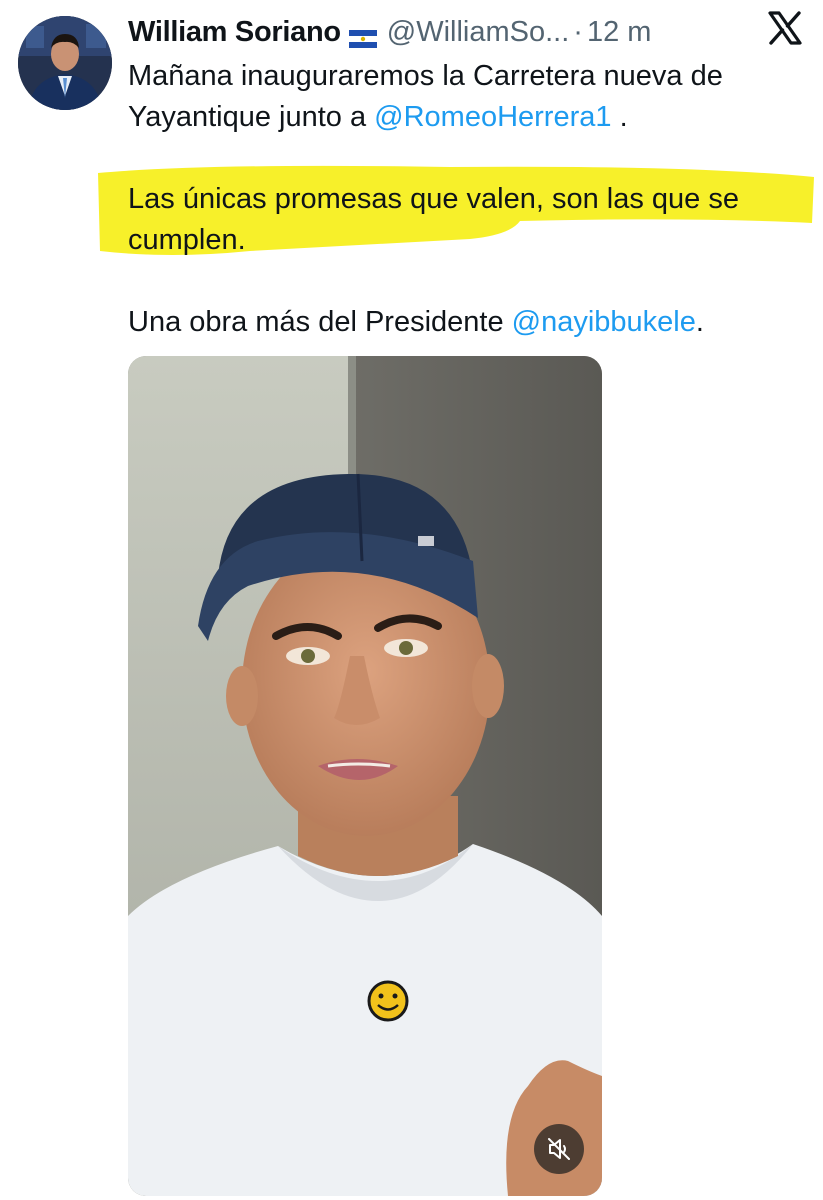 The image size is (823, 1200). I want to click on tweet-header: William Soriano @WilliamSo... · 12 m, so click(389, 32).